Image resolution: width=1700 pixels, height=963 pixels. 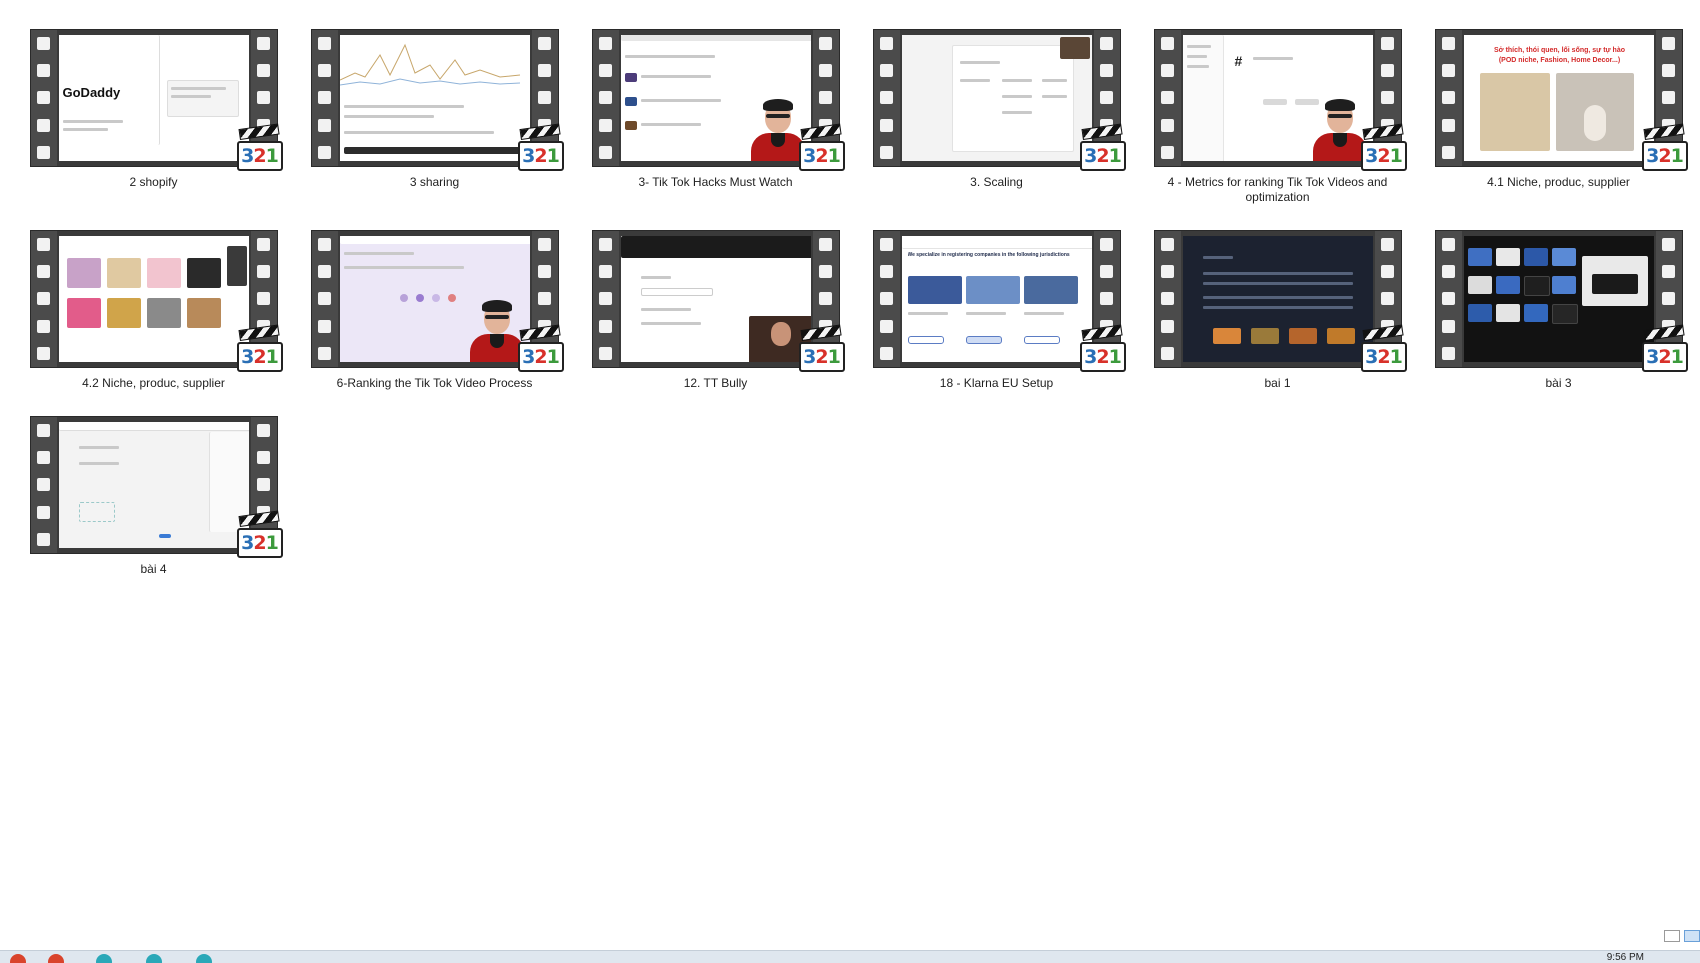 I want to click on taskbar-clock: 9:56 PM, so click(x=1625, y=957).